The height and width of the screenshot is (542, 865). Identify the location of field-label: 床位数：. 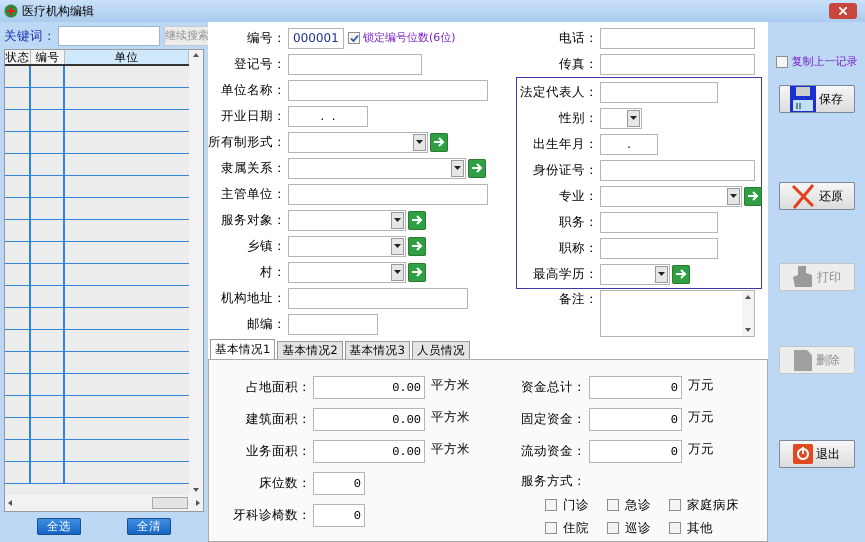
(285, 483).